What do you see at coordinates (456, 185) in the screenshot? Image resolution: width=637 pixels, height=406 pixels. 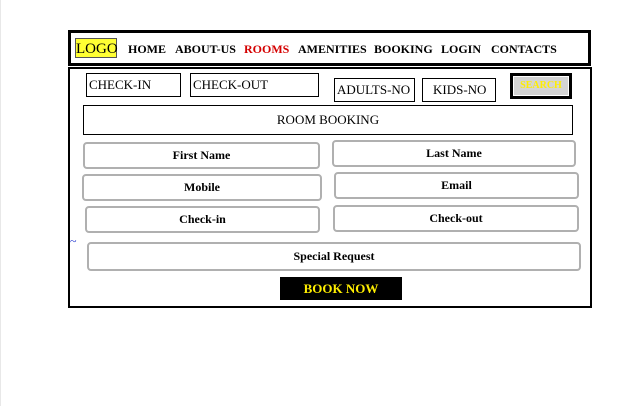 I see `email-field: Email` at bounding box center [456, 185].